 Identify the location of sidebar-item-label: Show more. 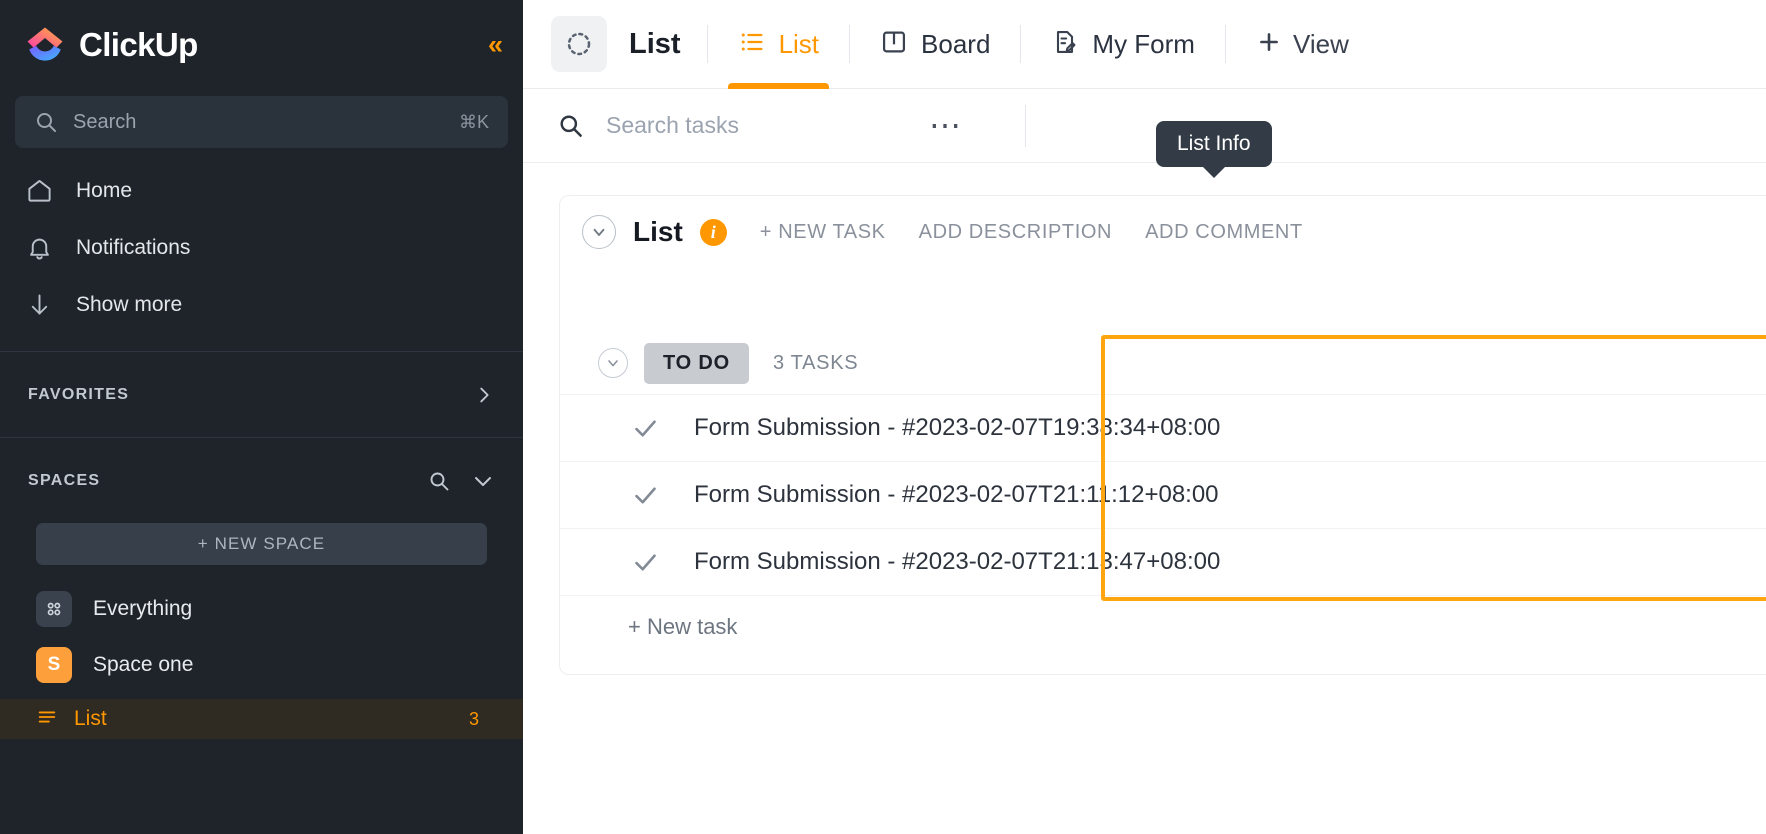
(129, 304).